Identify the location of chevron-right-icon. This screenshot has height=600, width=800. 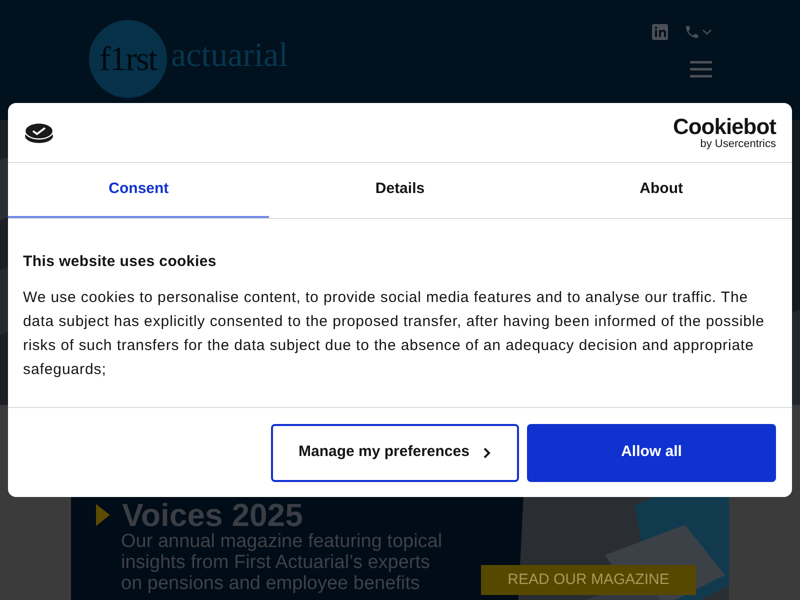
(487, 452).